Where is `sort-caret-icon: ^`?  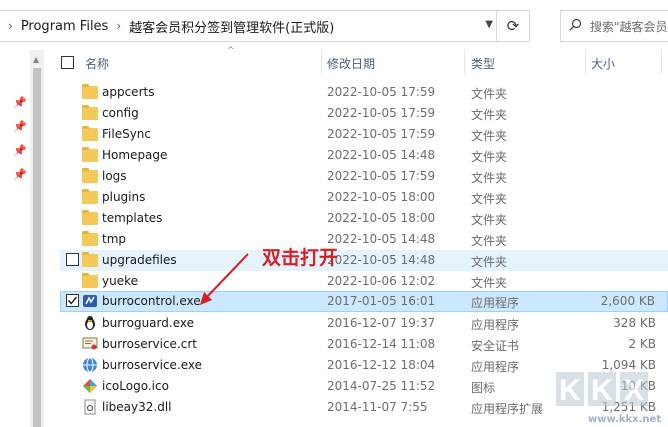 sort-caret-icon: ^ is located at coordinates (231, 51).